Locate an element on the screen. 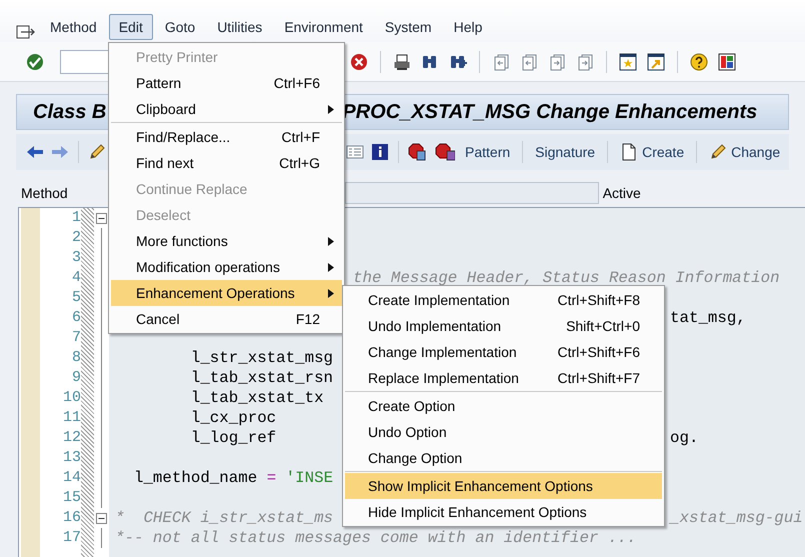  menu-item: Create Option is located at coordinates (503, 406).